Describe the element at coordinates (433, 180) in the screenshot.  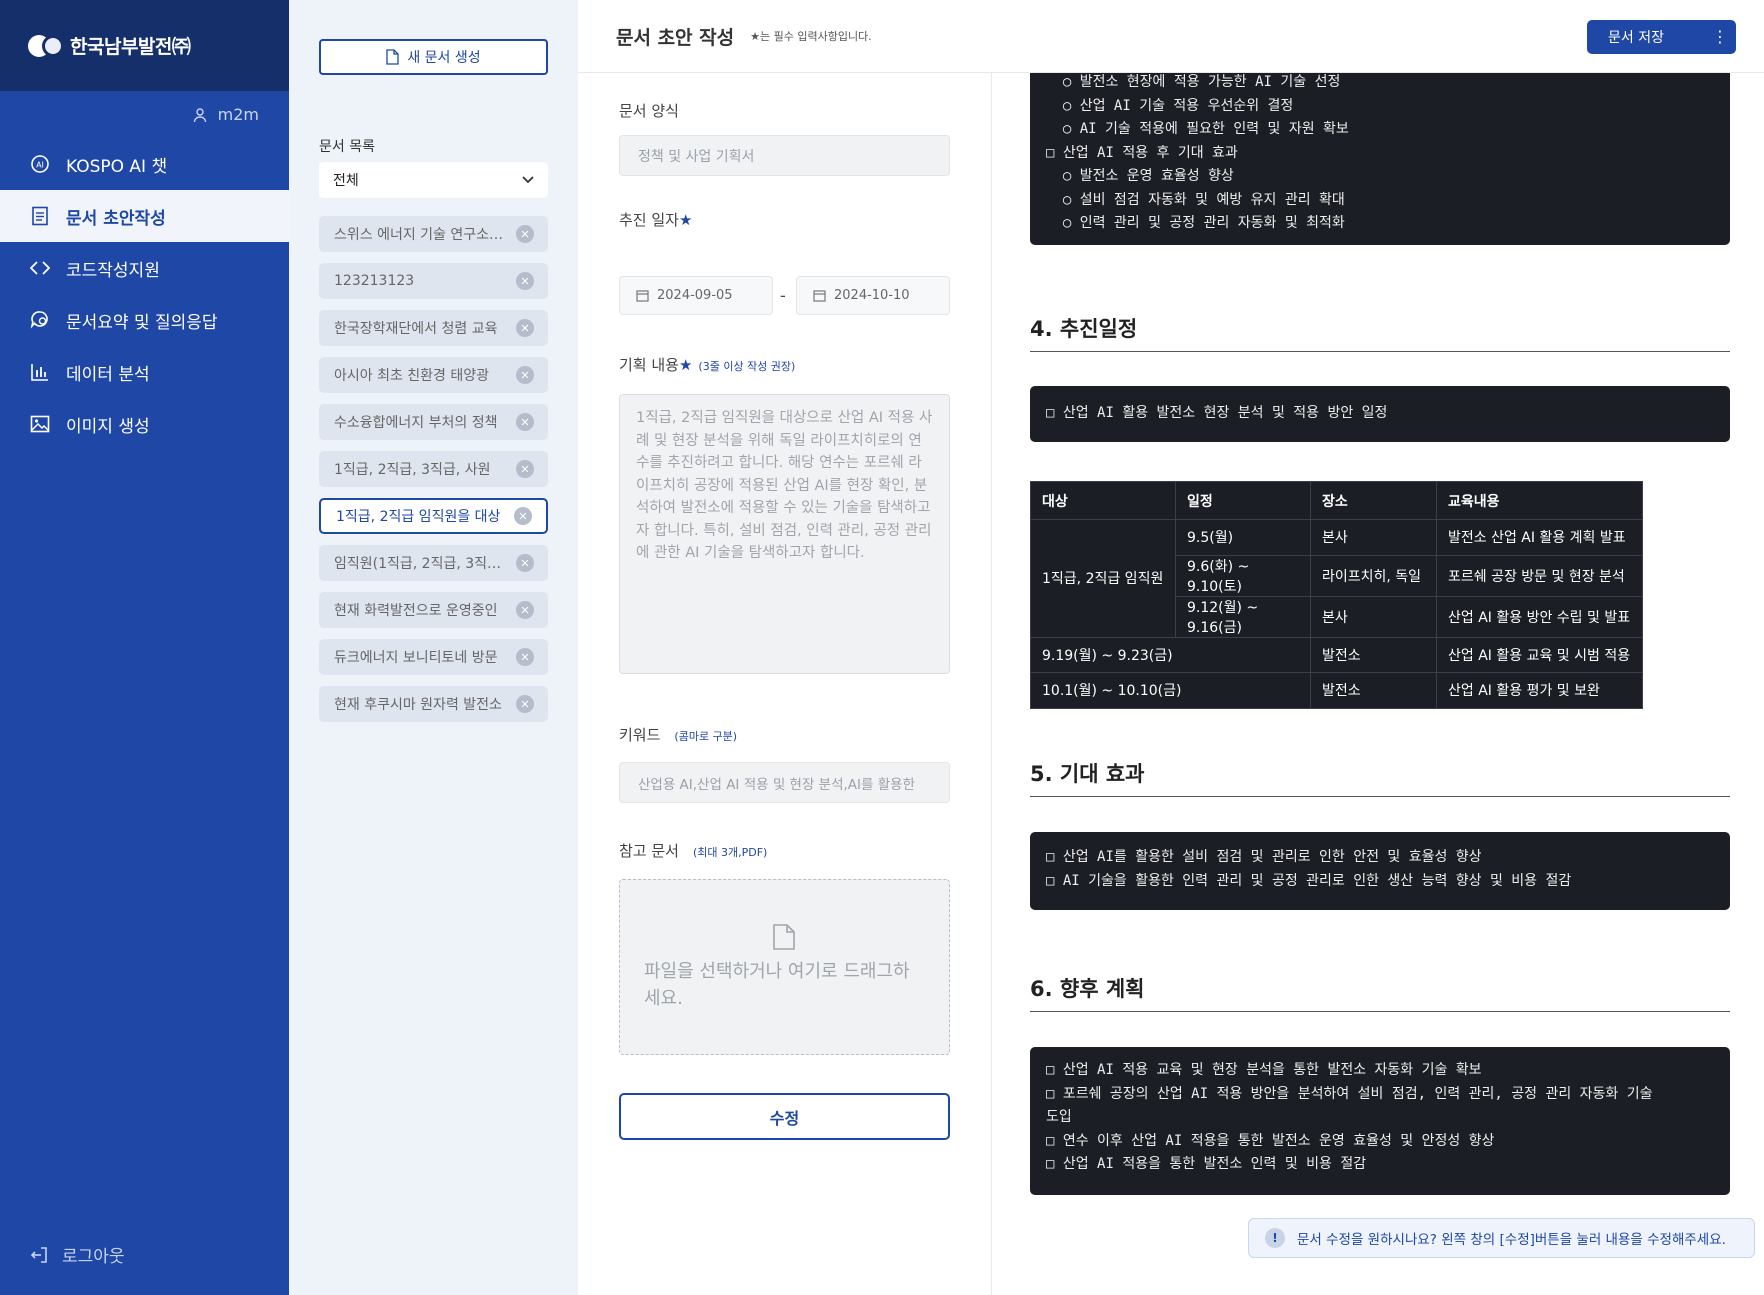
I see `document-filter-select: 전체` at that location.